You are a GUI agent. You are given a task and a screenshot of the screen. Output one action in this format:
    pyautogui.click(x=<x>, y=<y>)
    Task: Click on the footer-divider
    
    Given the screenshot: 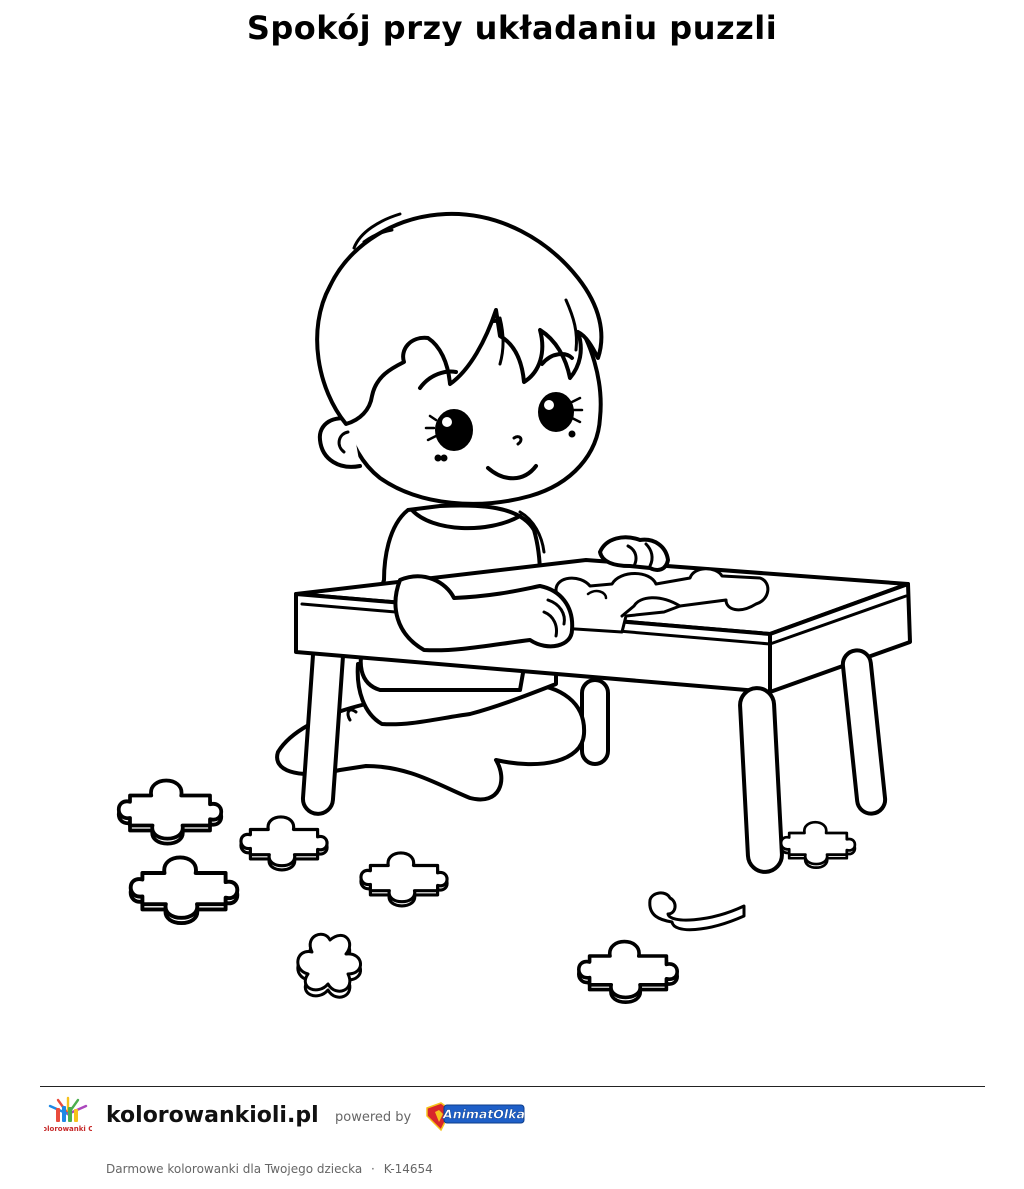 What is the action you would take?
    pyautogui.click(x=512, y=1086)
    